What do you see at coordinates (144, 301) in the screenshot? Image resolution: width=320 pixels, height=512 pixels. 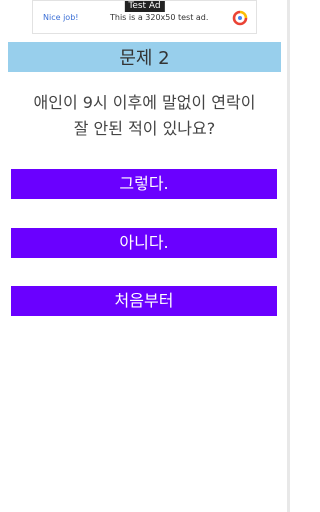 I see `restart-button: 처음부터` at bounding box center [144, 301].